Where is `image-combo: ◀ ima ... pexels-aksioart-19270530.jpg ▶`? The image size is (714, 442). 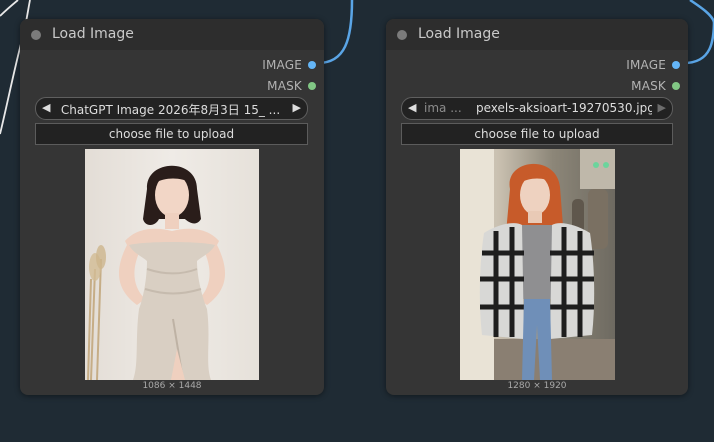
image-combo: ◀ ima ... pexels-aksioart-19270530.jpg ▶ is located at coordinates (537, 108).